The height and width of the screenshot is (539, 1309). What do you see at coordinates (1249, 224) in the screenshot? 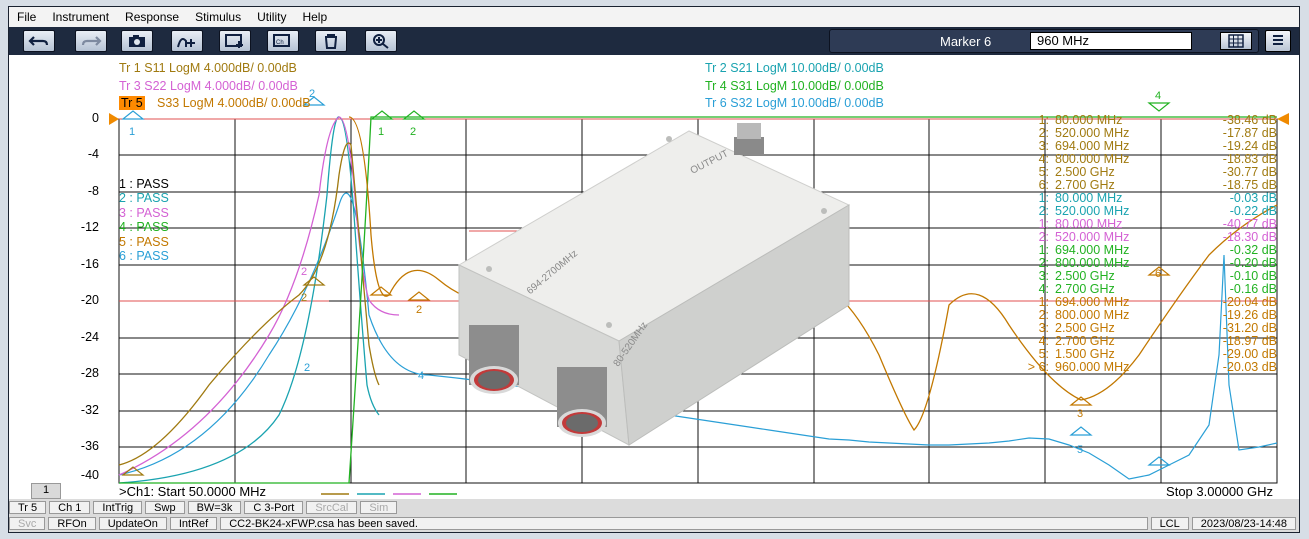
I see `marker-val: -40.77 dB` at bounding box center [1249, 224].